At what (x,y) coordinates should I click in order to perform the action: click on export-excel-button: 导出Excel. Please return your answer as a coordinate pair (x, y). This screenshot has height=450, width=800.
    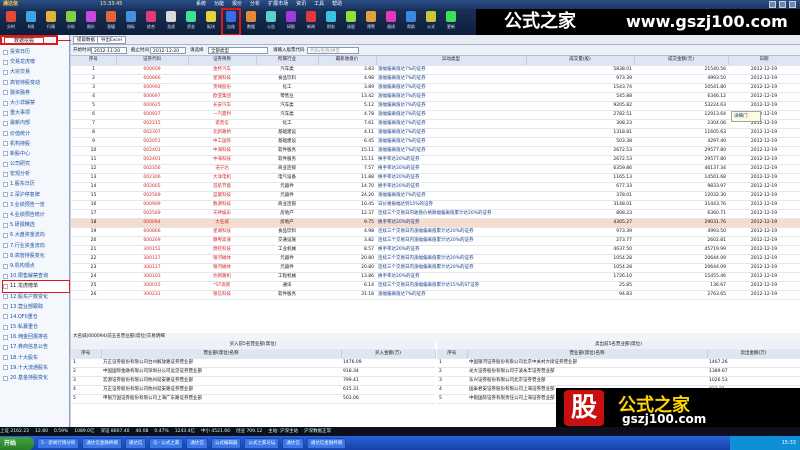
    Looking at the image, I should click on (111, 40).